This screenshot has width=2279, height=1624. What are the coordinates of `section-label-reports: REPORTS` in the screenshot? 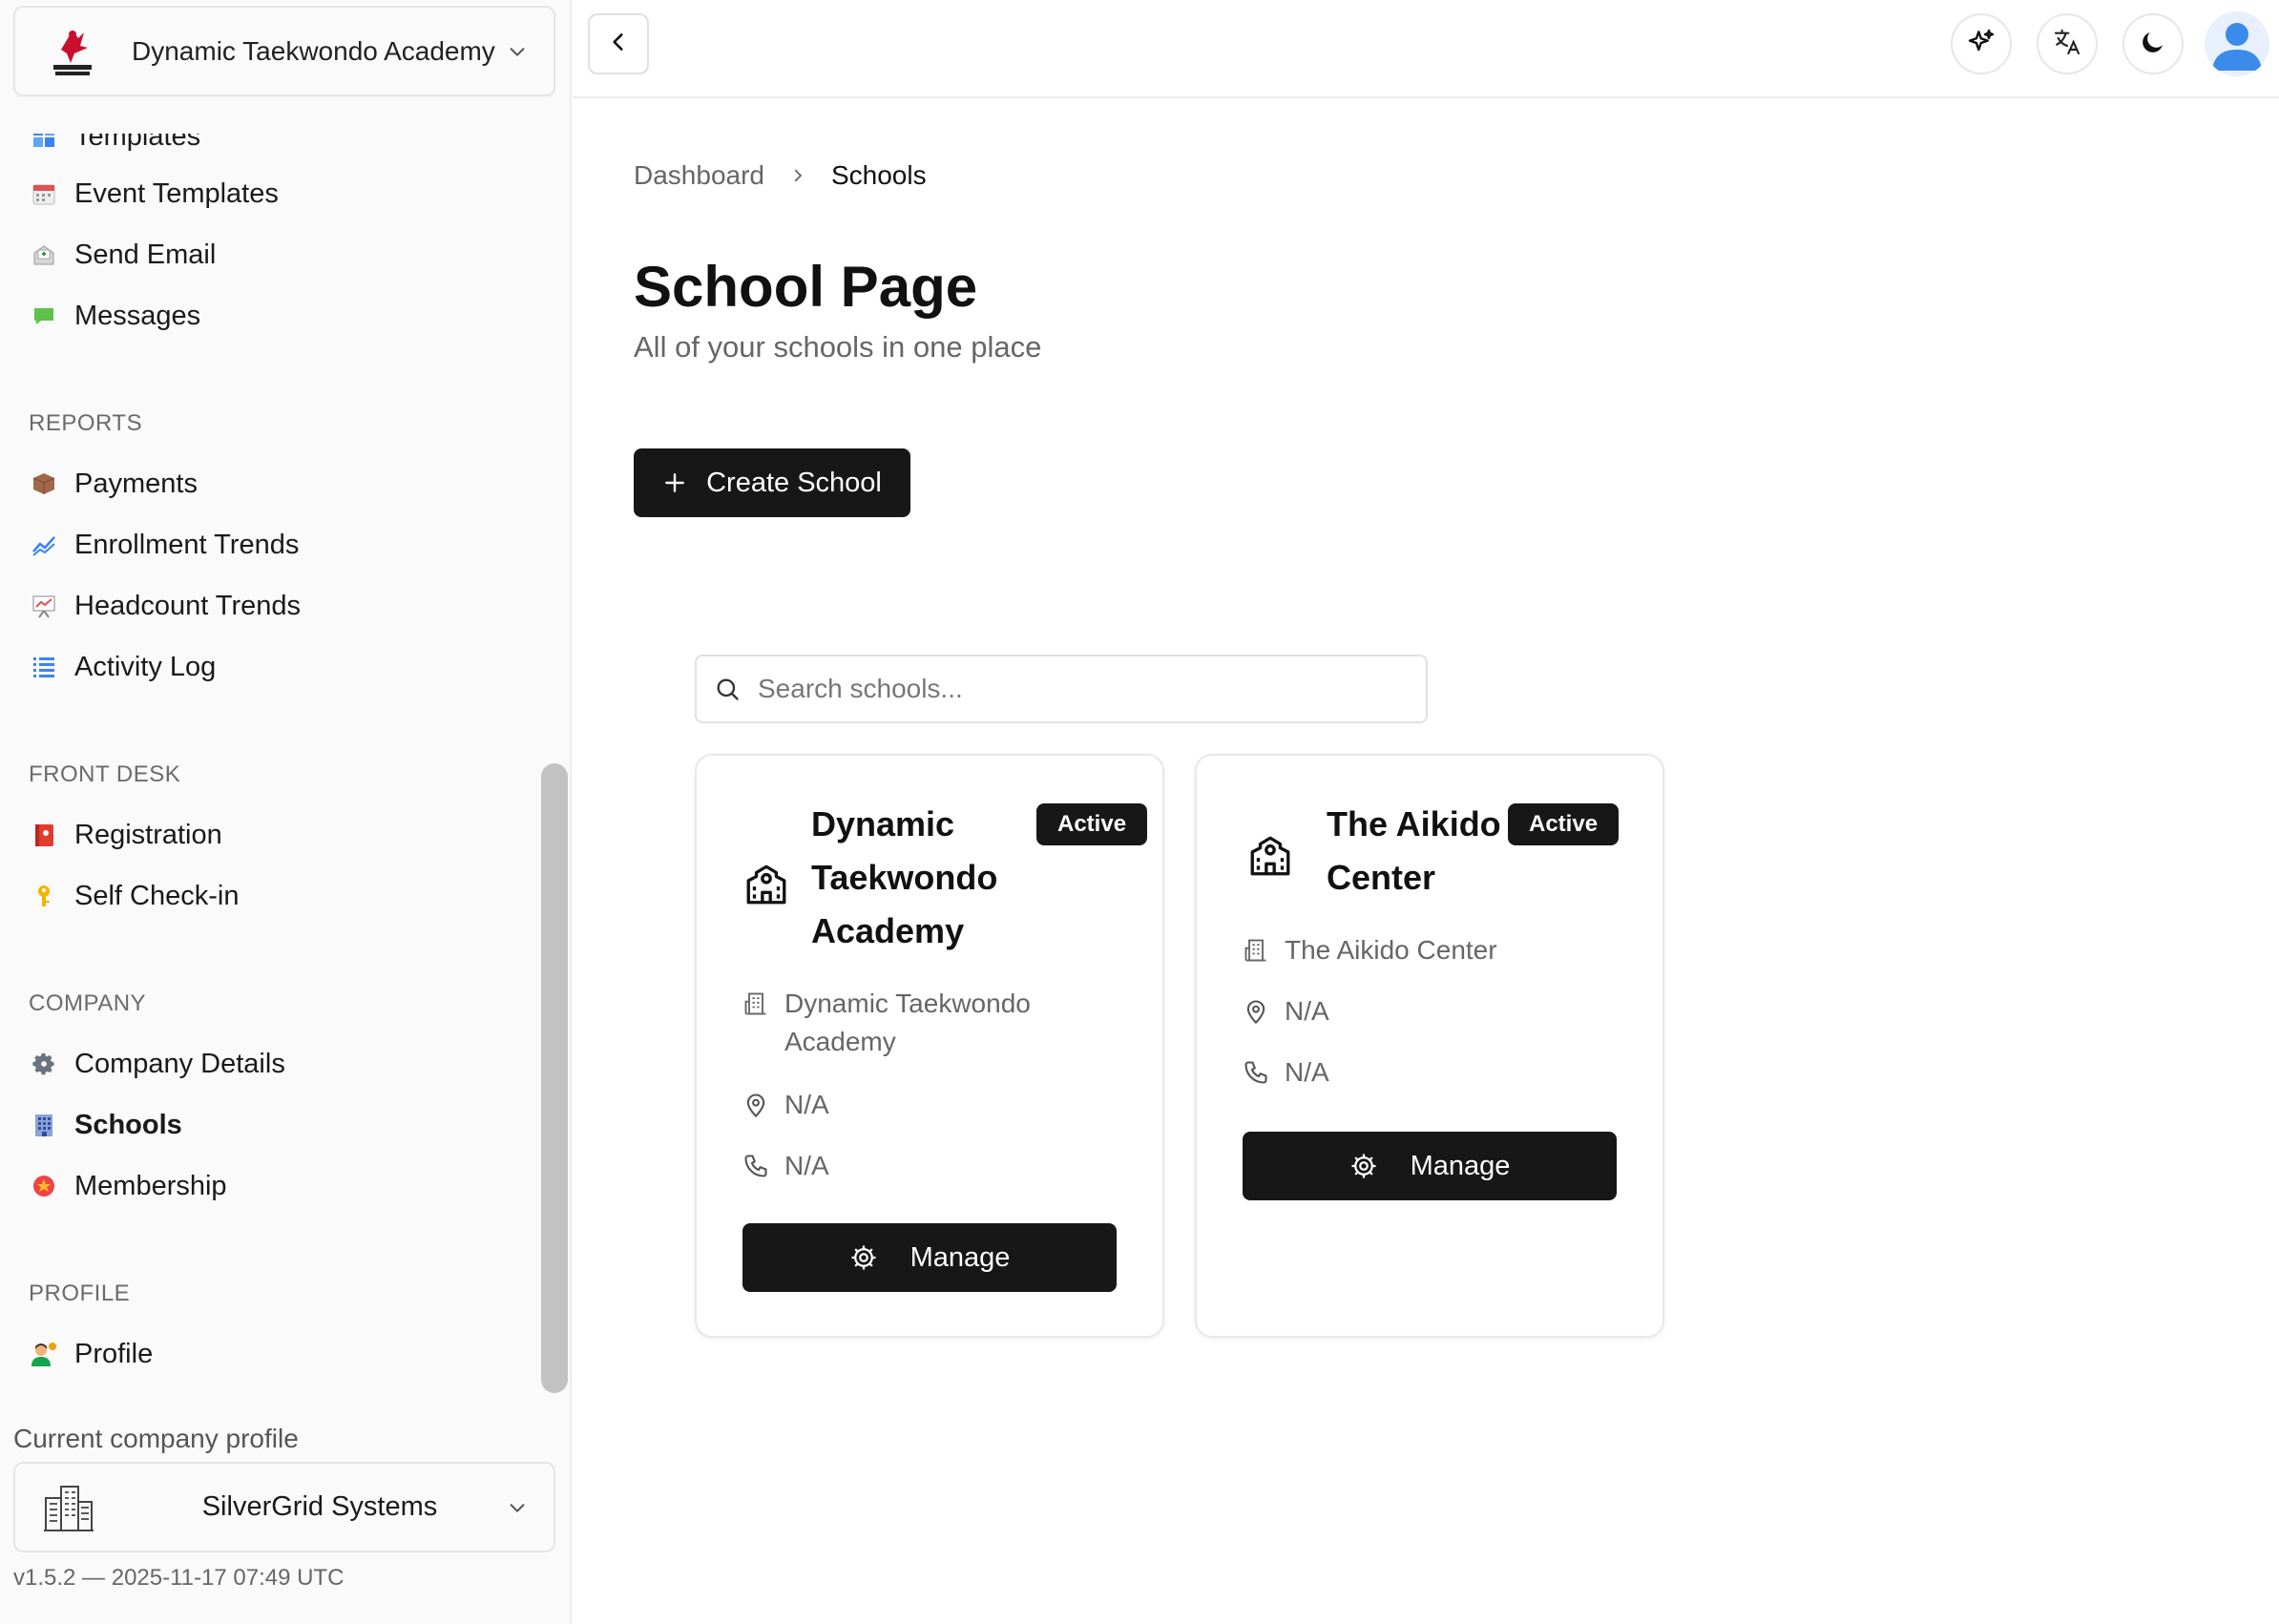 It's located at (86, 423).